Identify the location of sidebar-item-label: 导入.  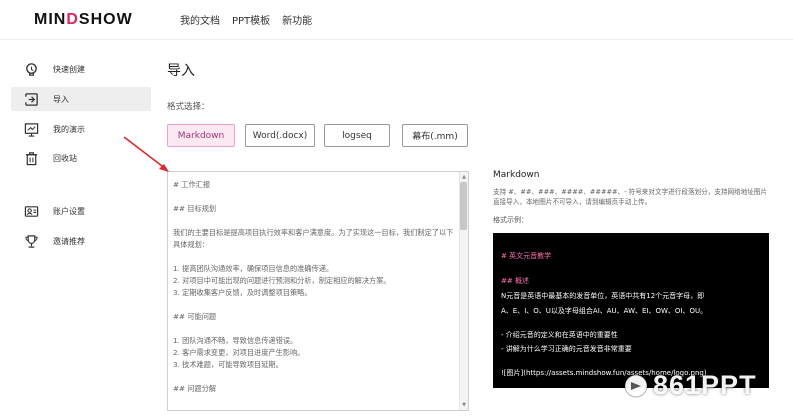
(61, 99).